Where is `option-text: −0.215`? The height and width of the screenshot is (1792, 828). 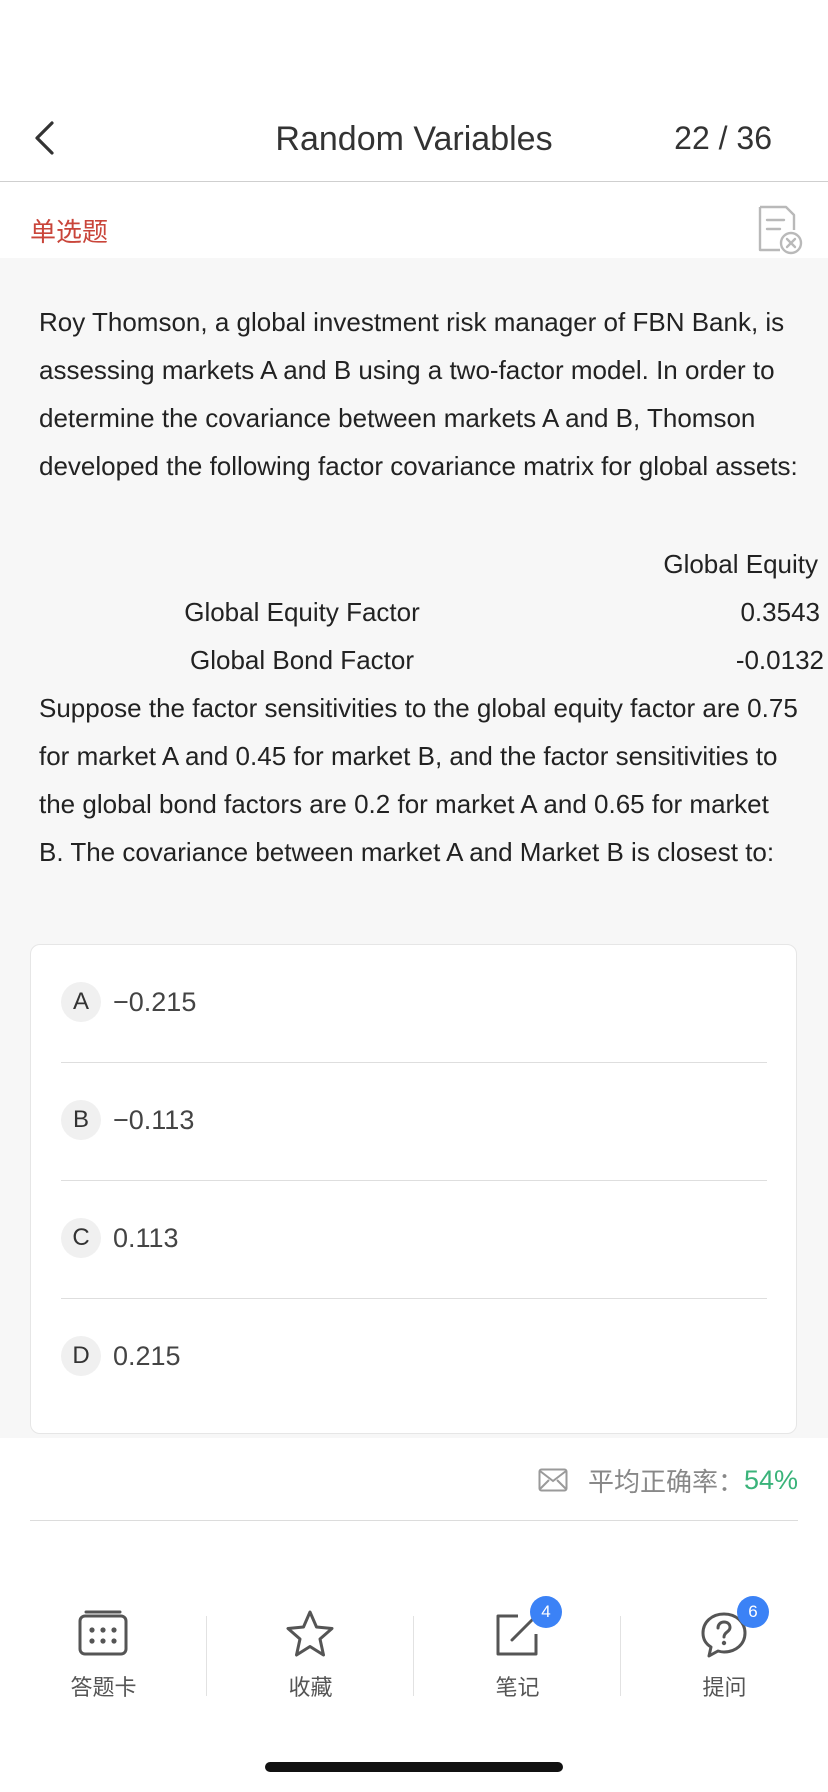
option-text: −0.215 is located at coordinates (155, 1002).